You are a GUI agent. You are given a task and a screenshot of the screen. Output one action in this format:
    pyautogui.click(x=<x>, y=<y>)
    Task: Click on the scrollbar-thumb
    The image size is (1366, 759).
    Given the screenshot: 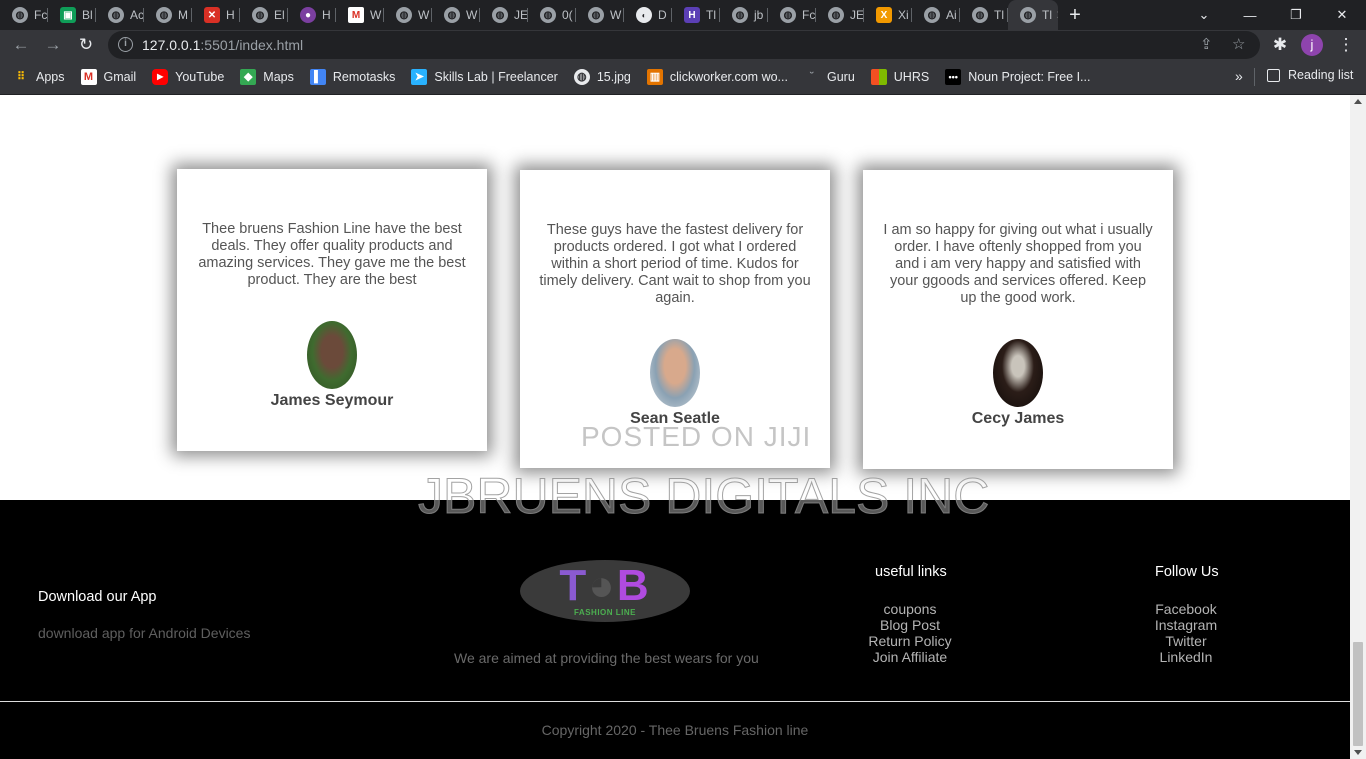 What is the action you would take?
    pyautogui.click(x=1358, y=694)
    